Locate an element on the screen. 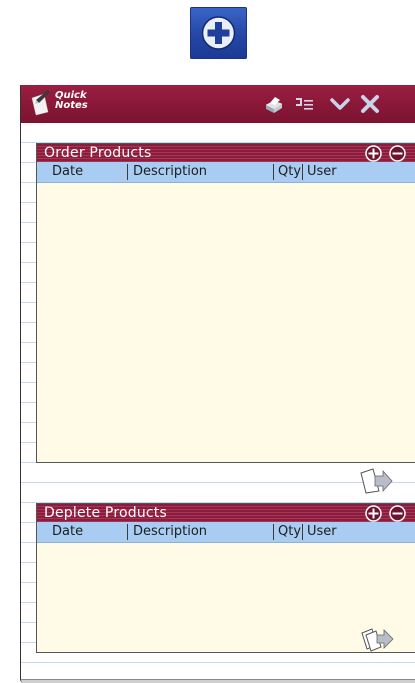 This screenshot has width=415, height=683. remove-deplete-icon is located at coordinates (397, 513).